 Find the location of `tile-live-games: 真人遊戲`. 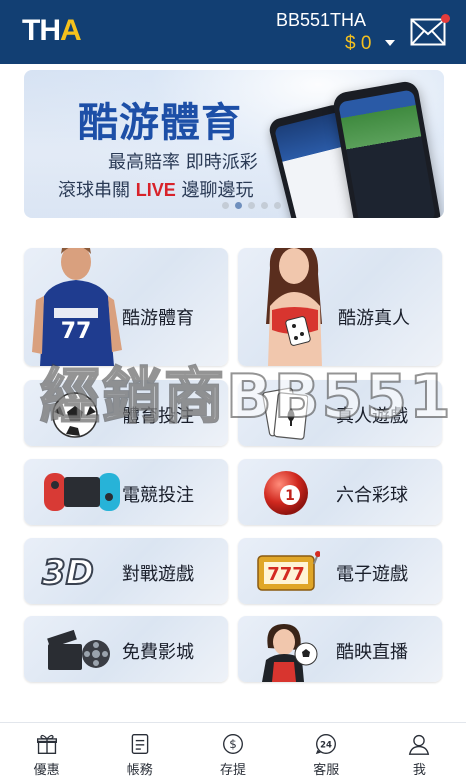

tile-live-games: 真人遊戲 is located at coordinates (340, 413).